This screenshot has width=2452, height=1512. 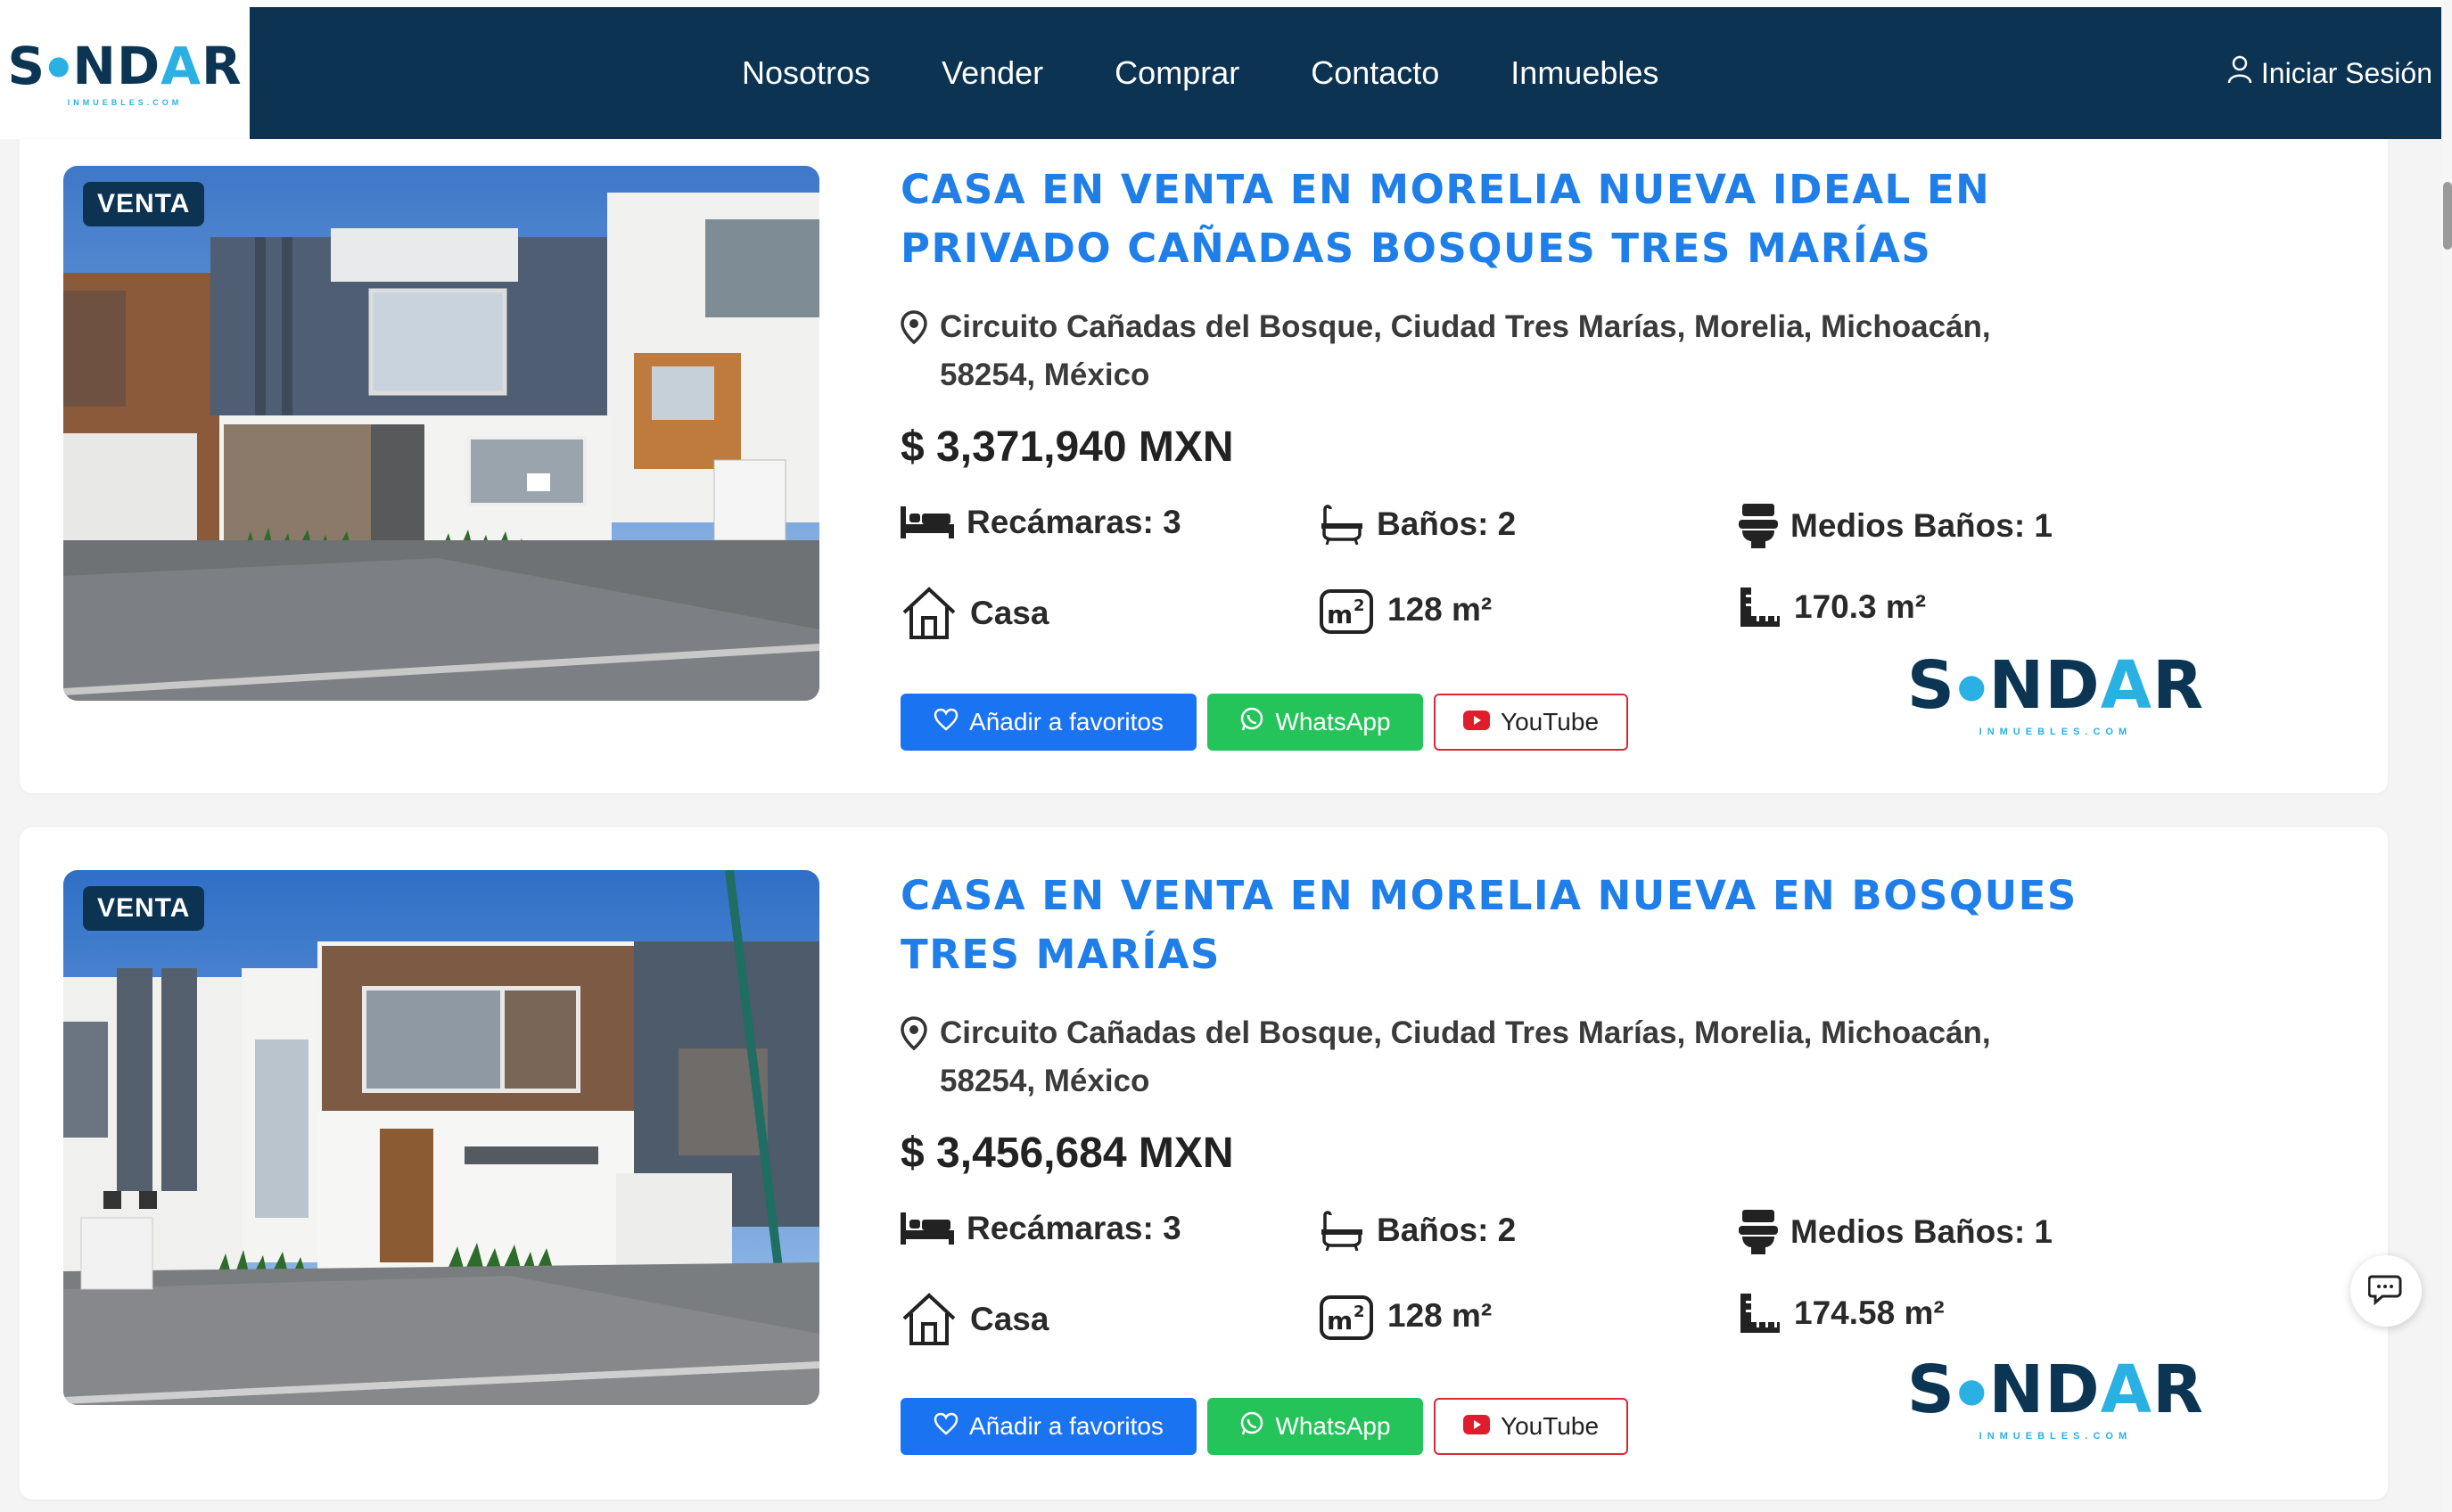 I want to click on bathrooms-text: Baños: 2, so click(x=1447, y=1230).